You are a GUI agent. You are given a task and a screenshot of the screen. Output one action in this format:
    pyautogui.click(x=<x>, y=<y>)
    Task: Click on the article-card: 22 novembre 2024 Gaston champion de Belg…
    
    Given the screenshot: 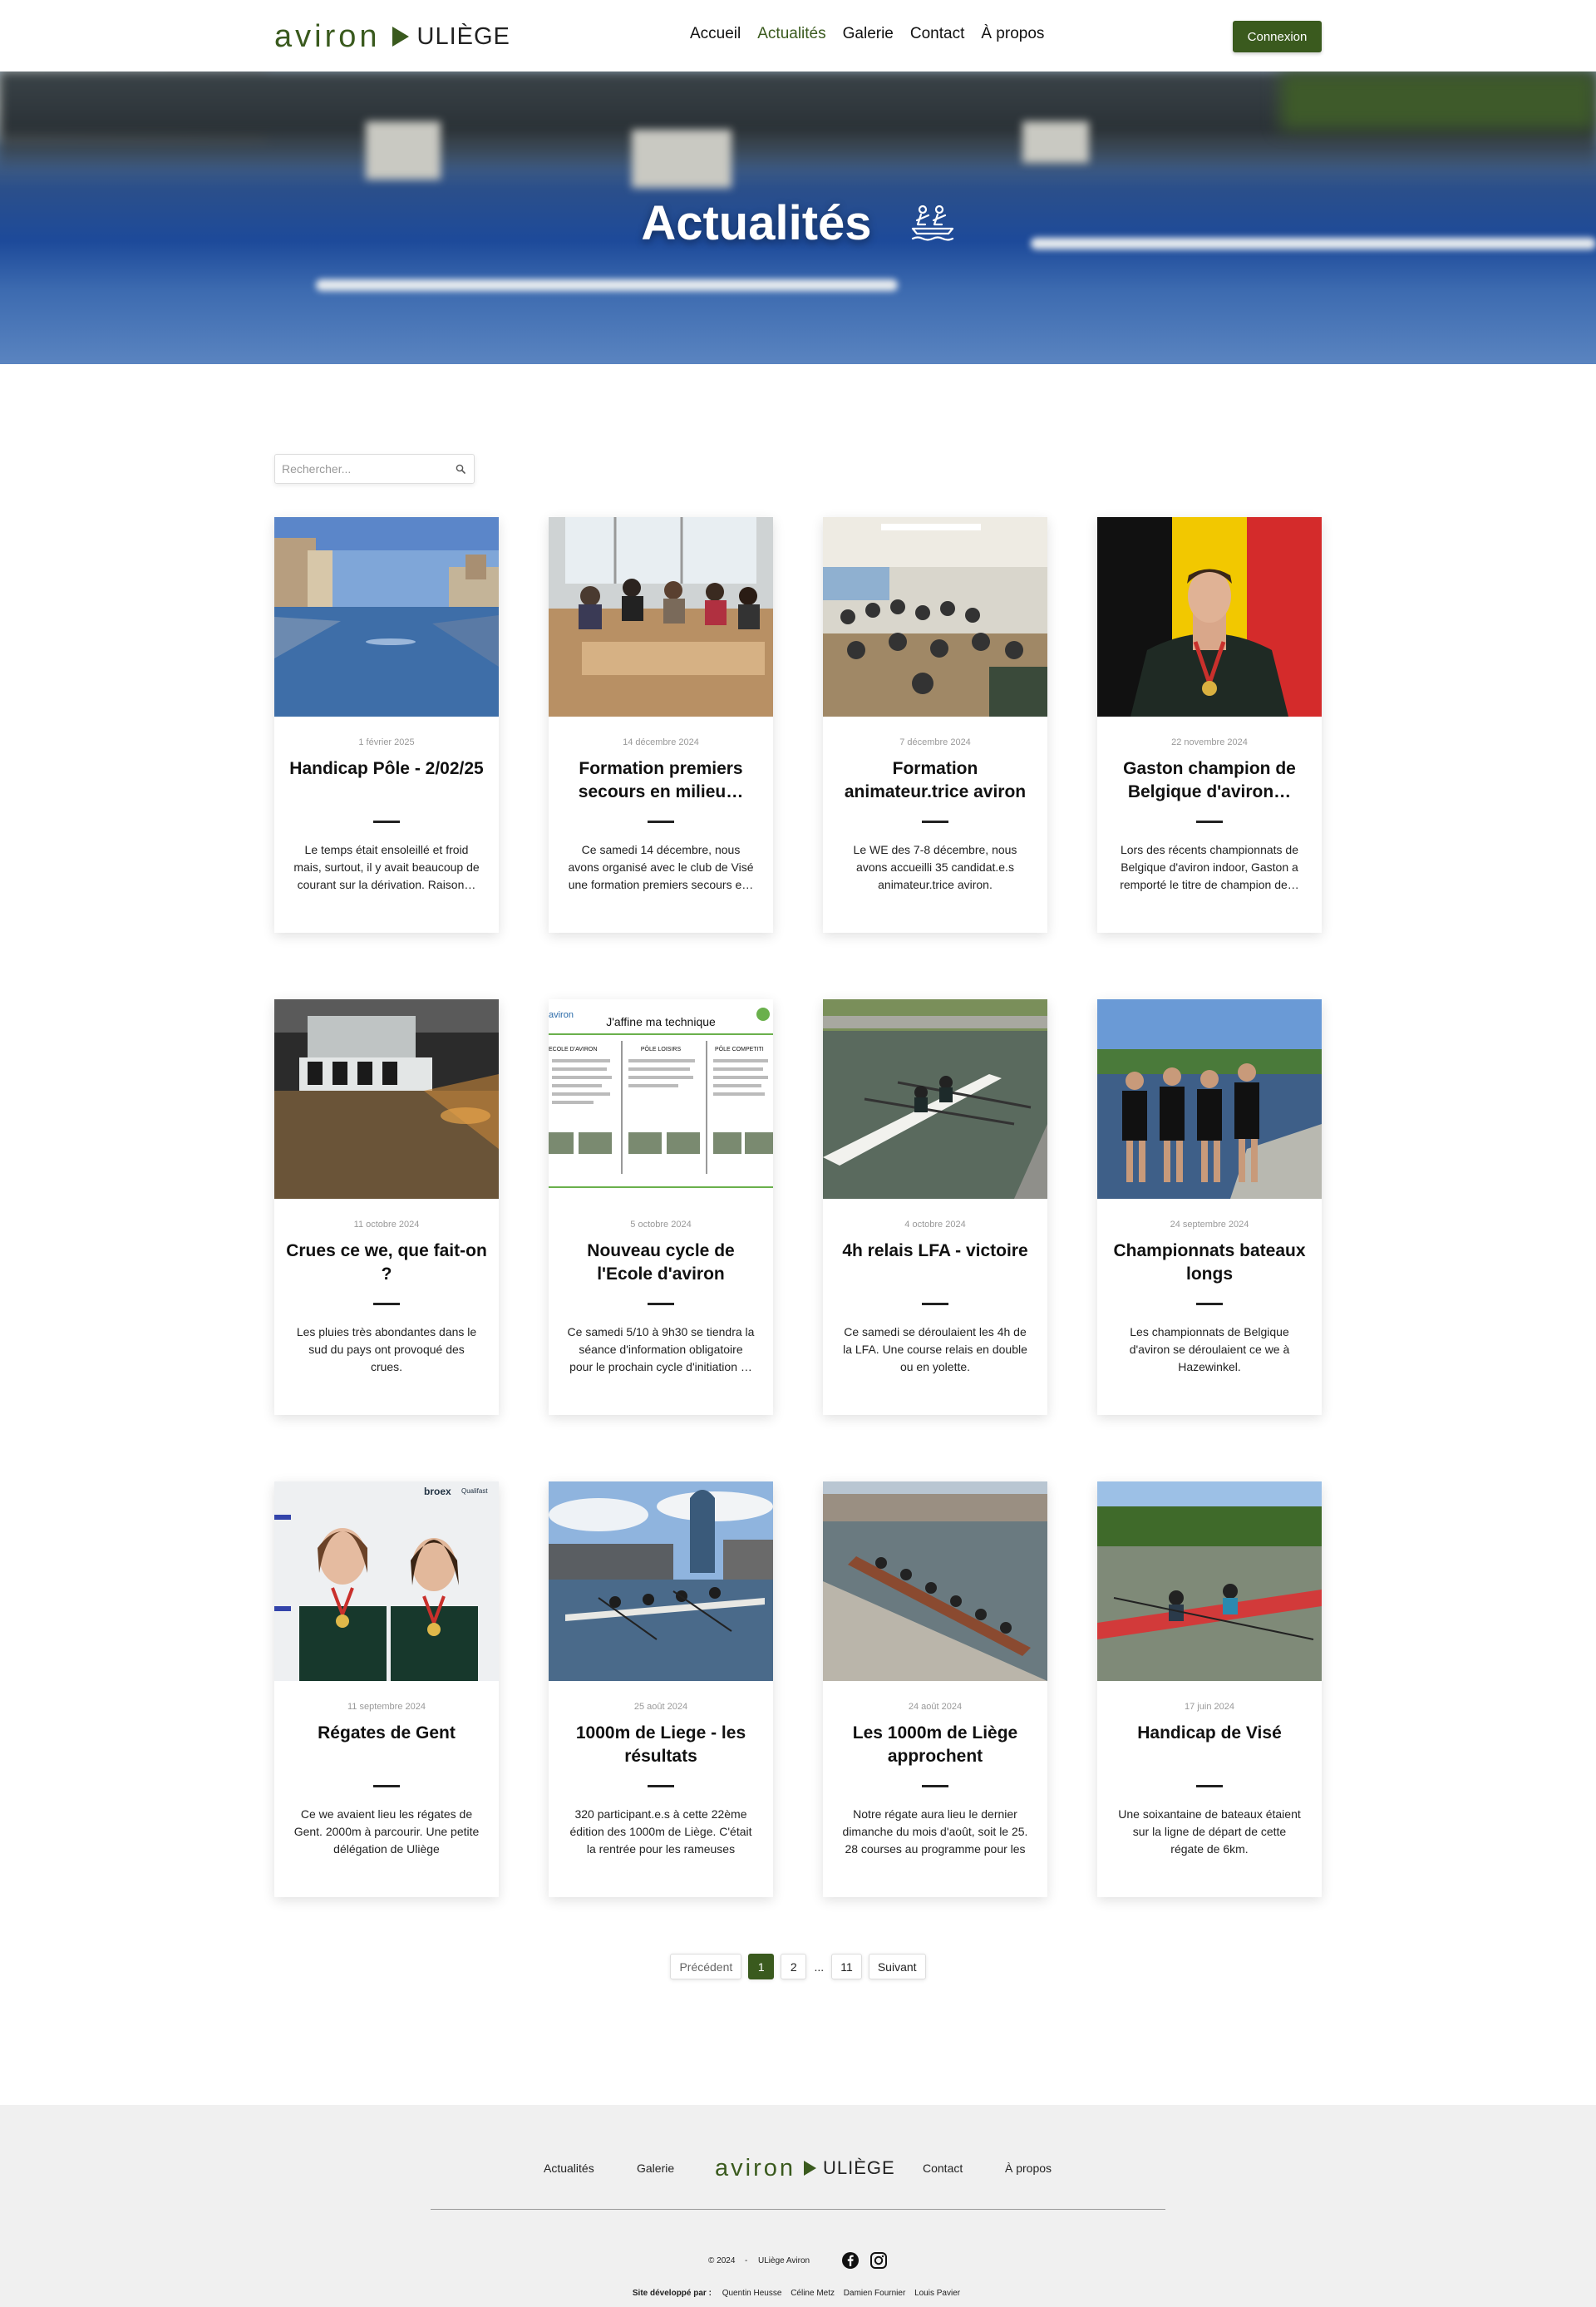 What is the action you would take?
    pyautogui.click(x=1209, y=725)
    